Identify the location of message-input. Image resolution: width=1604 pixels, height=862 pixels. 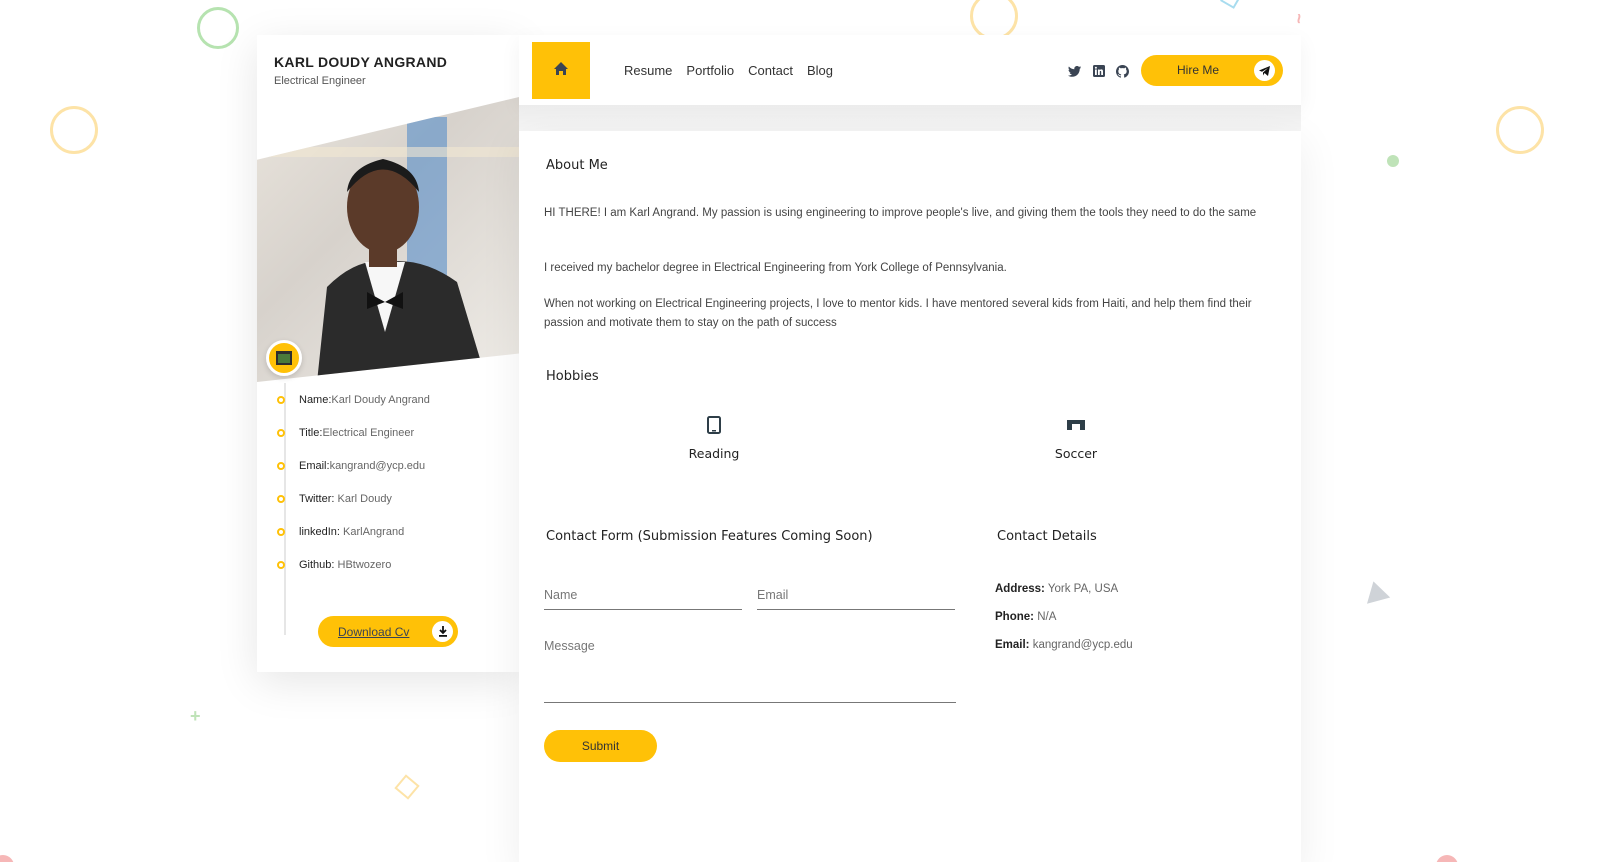
(750, 669).